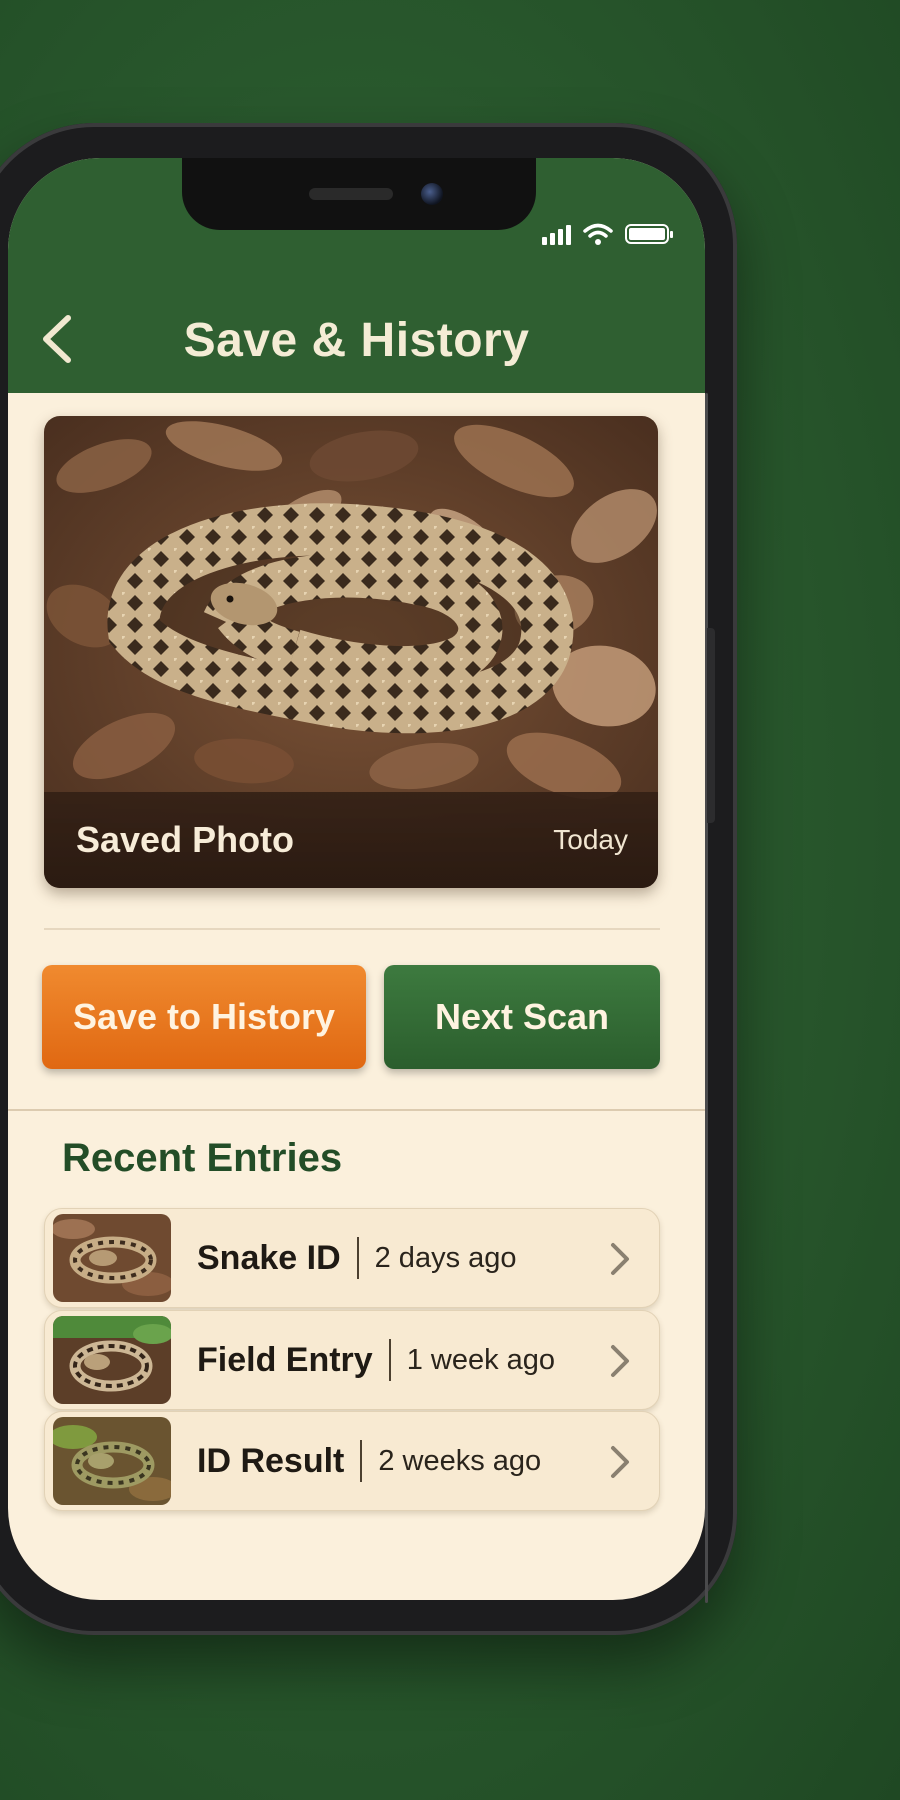  What do you see at coordinates (711, 725) in the screenshot?
I see `power-button` at bounding box center [711, 725].